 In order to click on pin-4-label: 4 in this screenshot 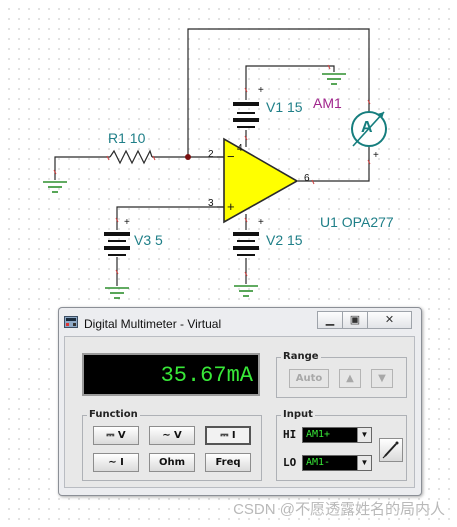, I will do `click(240, 148)`.